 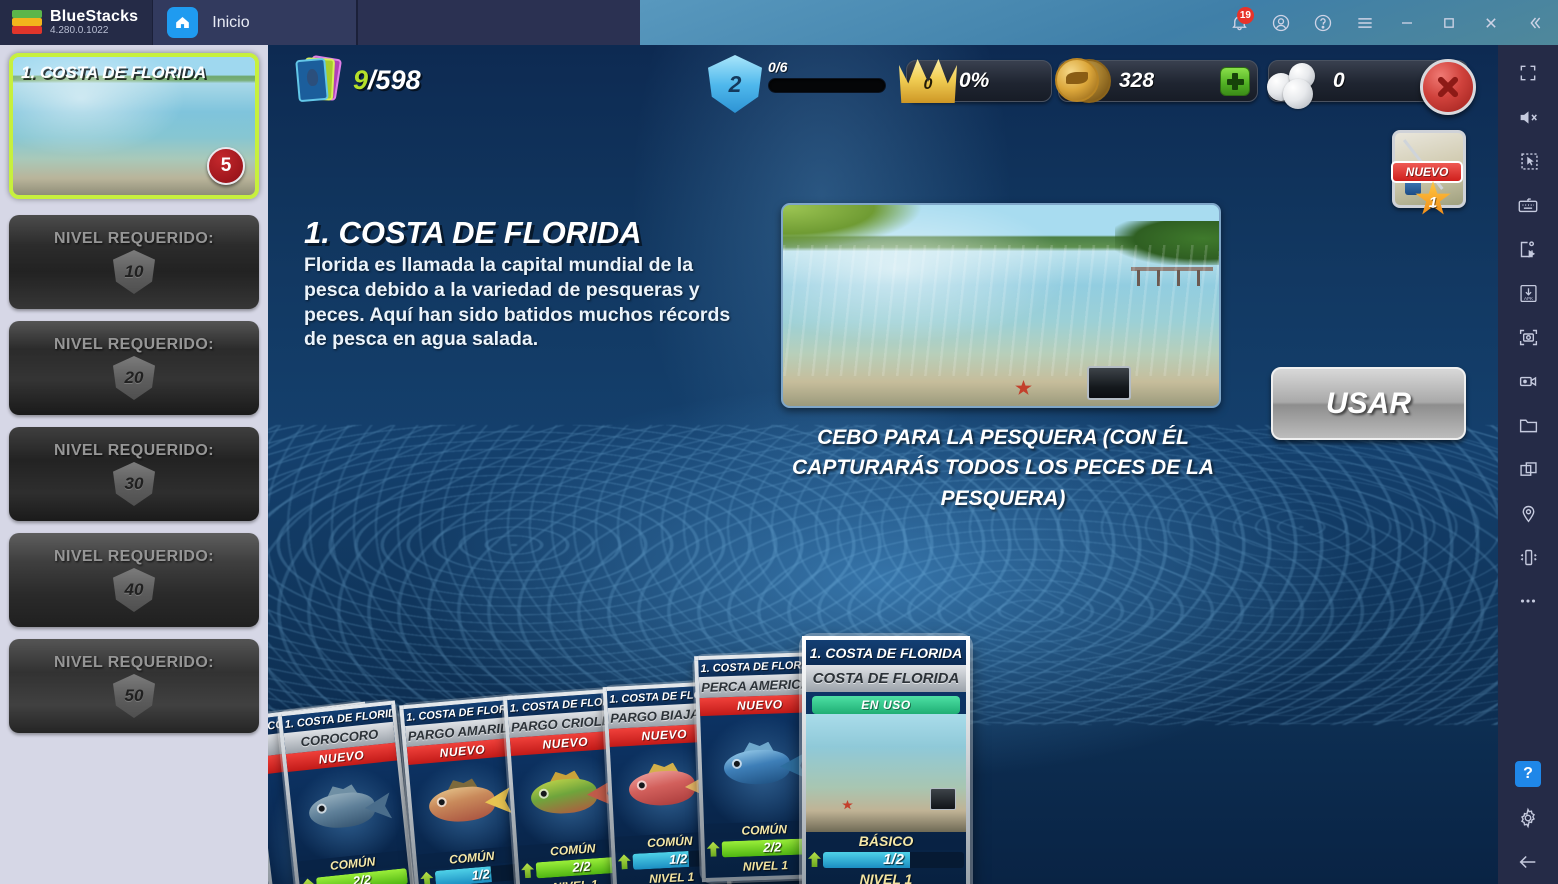 I want to click on level-value: 50, so click(x=134, y=695).